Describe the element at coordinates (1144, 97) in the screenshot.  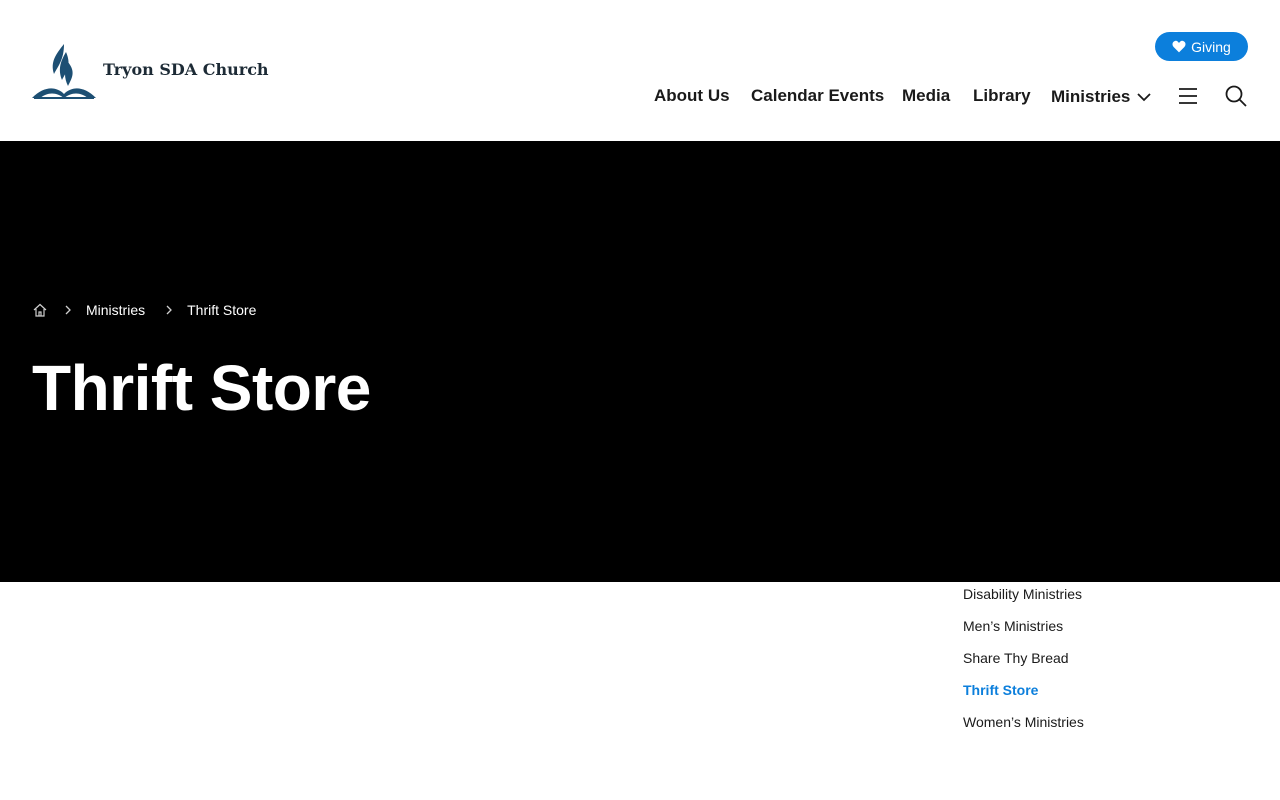
I see `chevron-down-icon` at that location.